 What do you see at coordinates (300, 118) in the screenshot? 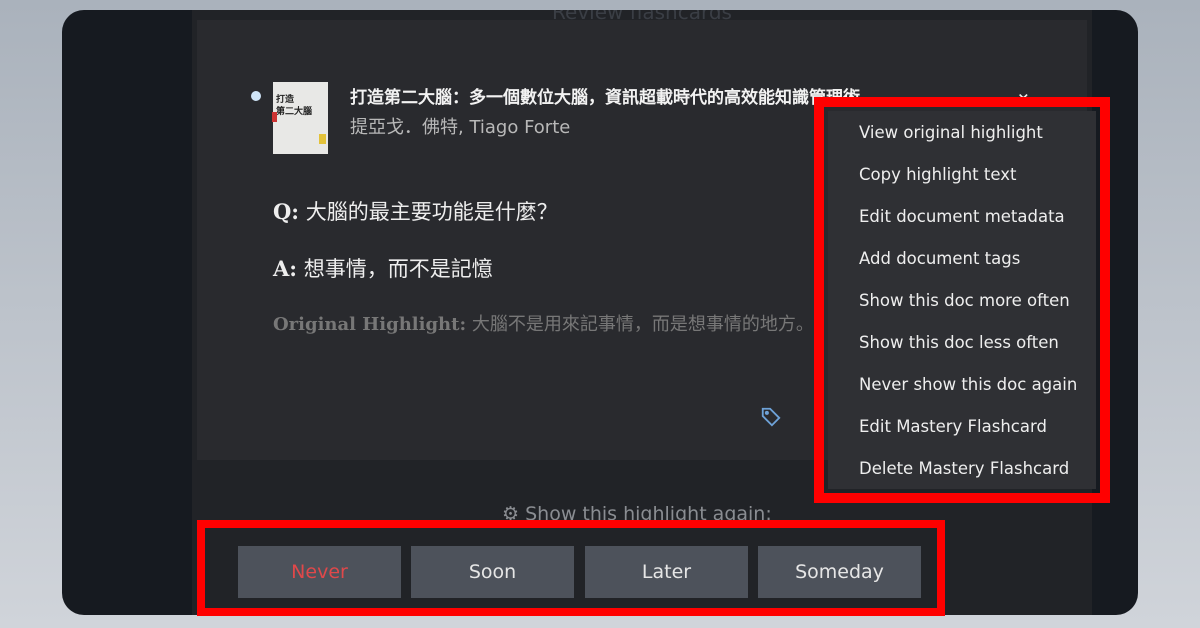
I see `book-cover: 打造 第二大腦` at bounding box center [300, 118].